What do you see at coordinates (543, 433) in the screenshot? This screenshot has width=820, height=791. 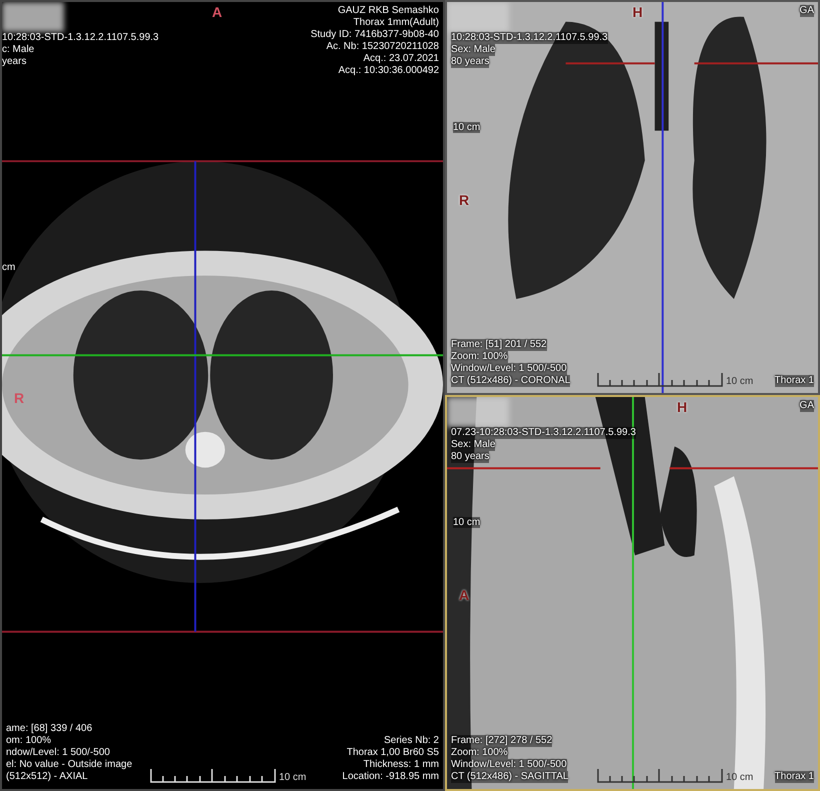 I see `overlay-text: 07.23-10:28:03-STD-1.3.12.2.1107.5.99.3` at bounding box center [543, 433].